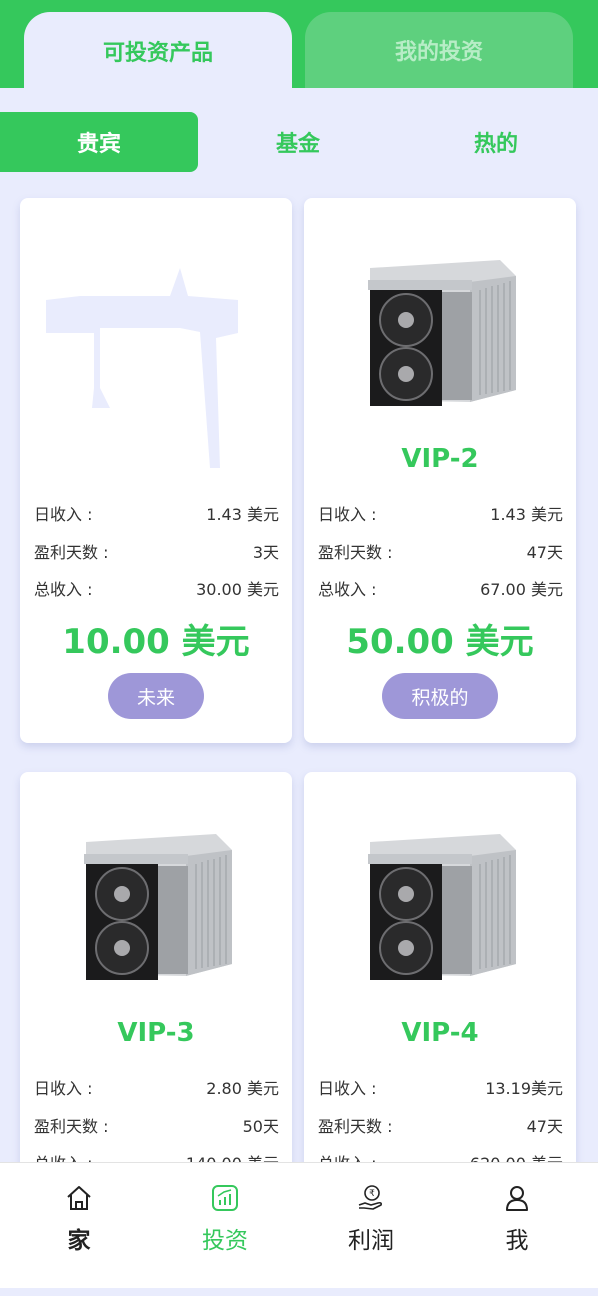  I want to click on profit-days-row: 盈利天数 : 50天, so click(156, 1125).